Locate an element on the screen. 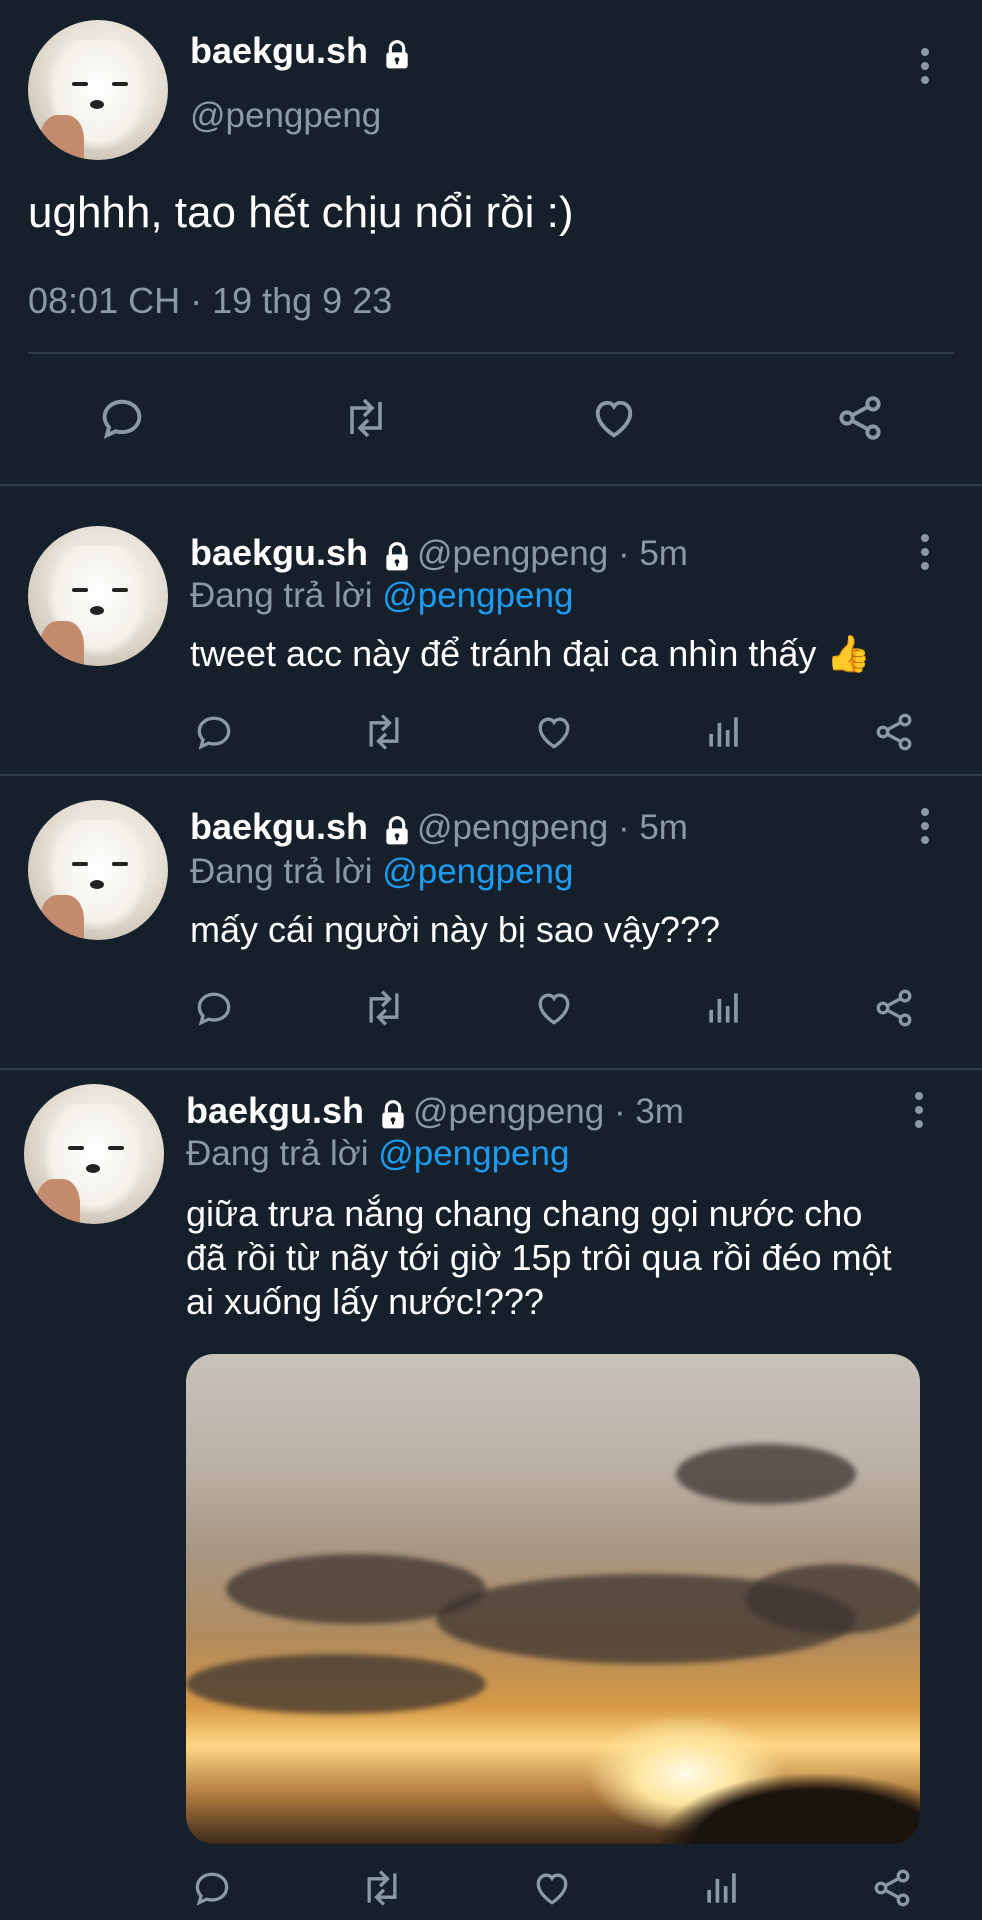 The width and height of the screenshot is (982, 1920). author-row: baekgu.sh @pengpeng · 3m is located at coordinates (435, 1112).